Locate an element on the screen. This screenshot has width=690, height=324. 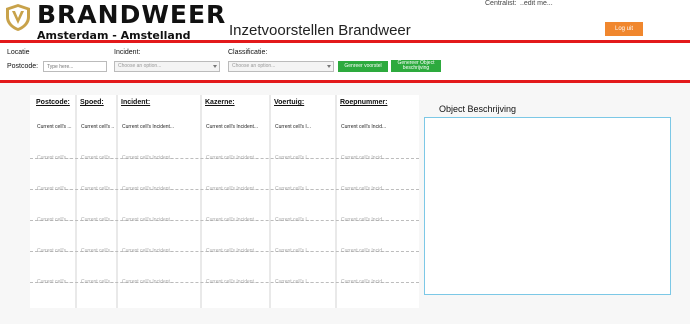
generate-proposal-button: Genreer voorstel is located at coordinates (363, 66).